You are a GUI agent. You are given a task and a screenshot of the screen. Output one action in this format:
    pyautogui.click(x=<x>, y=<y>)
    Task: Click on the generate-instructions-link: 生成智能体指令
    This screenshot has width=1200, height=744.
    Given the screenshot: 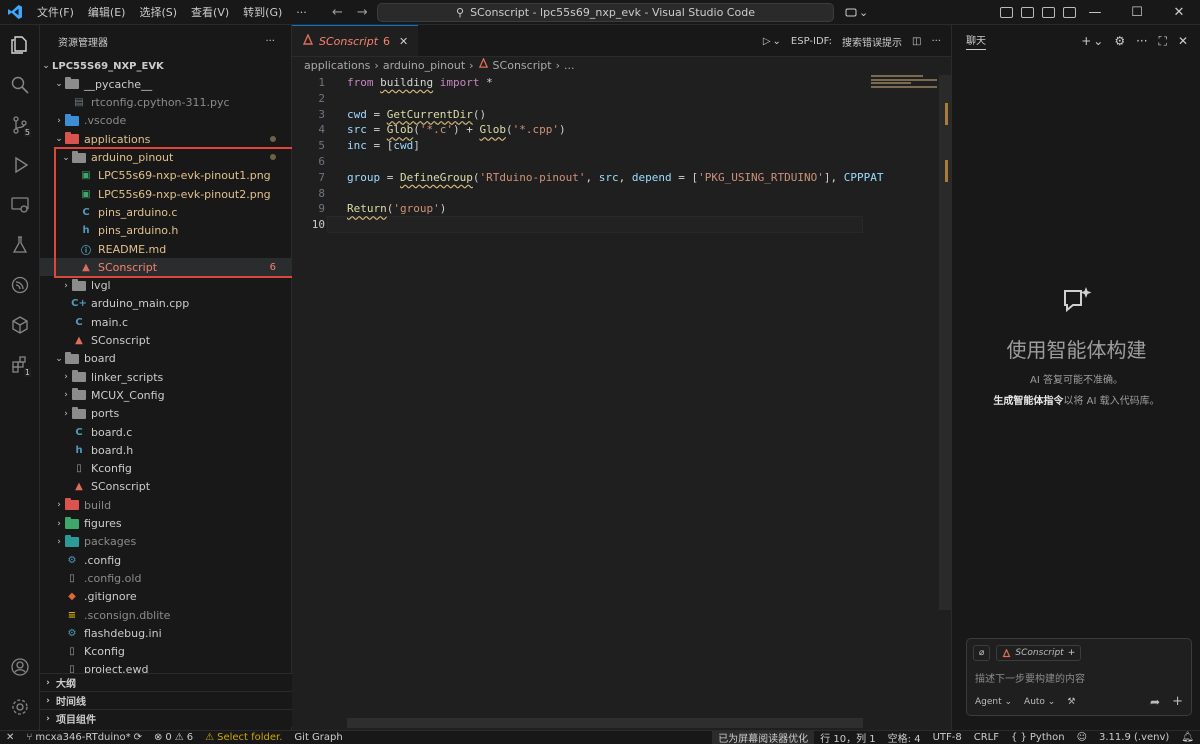 What is the action you would take?
    pyautogui.click(x=1028, y=401)
    